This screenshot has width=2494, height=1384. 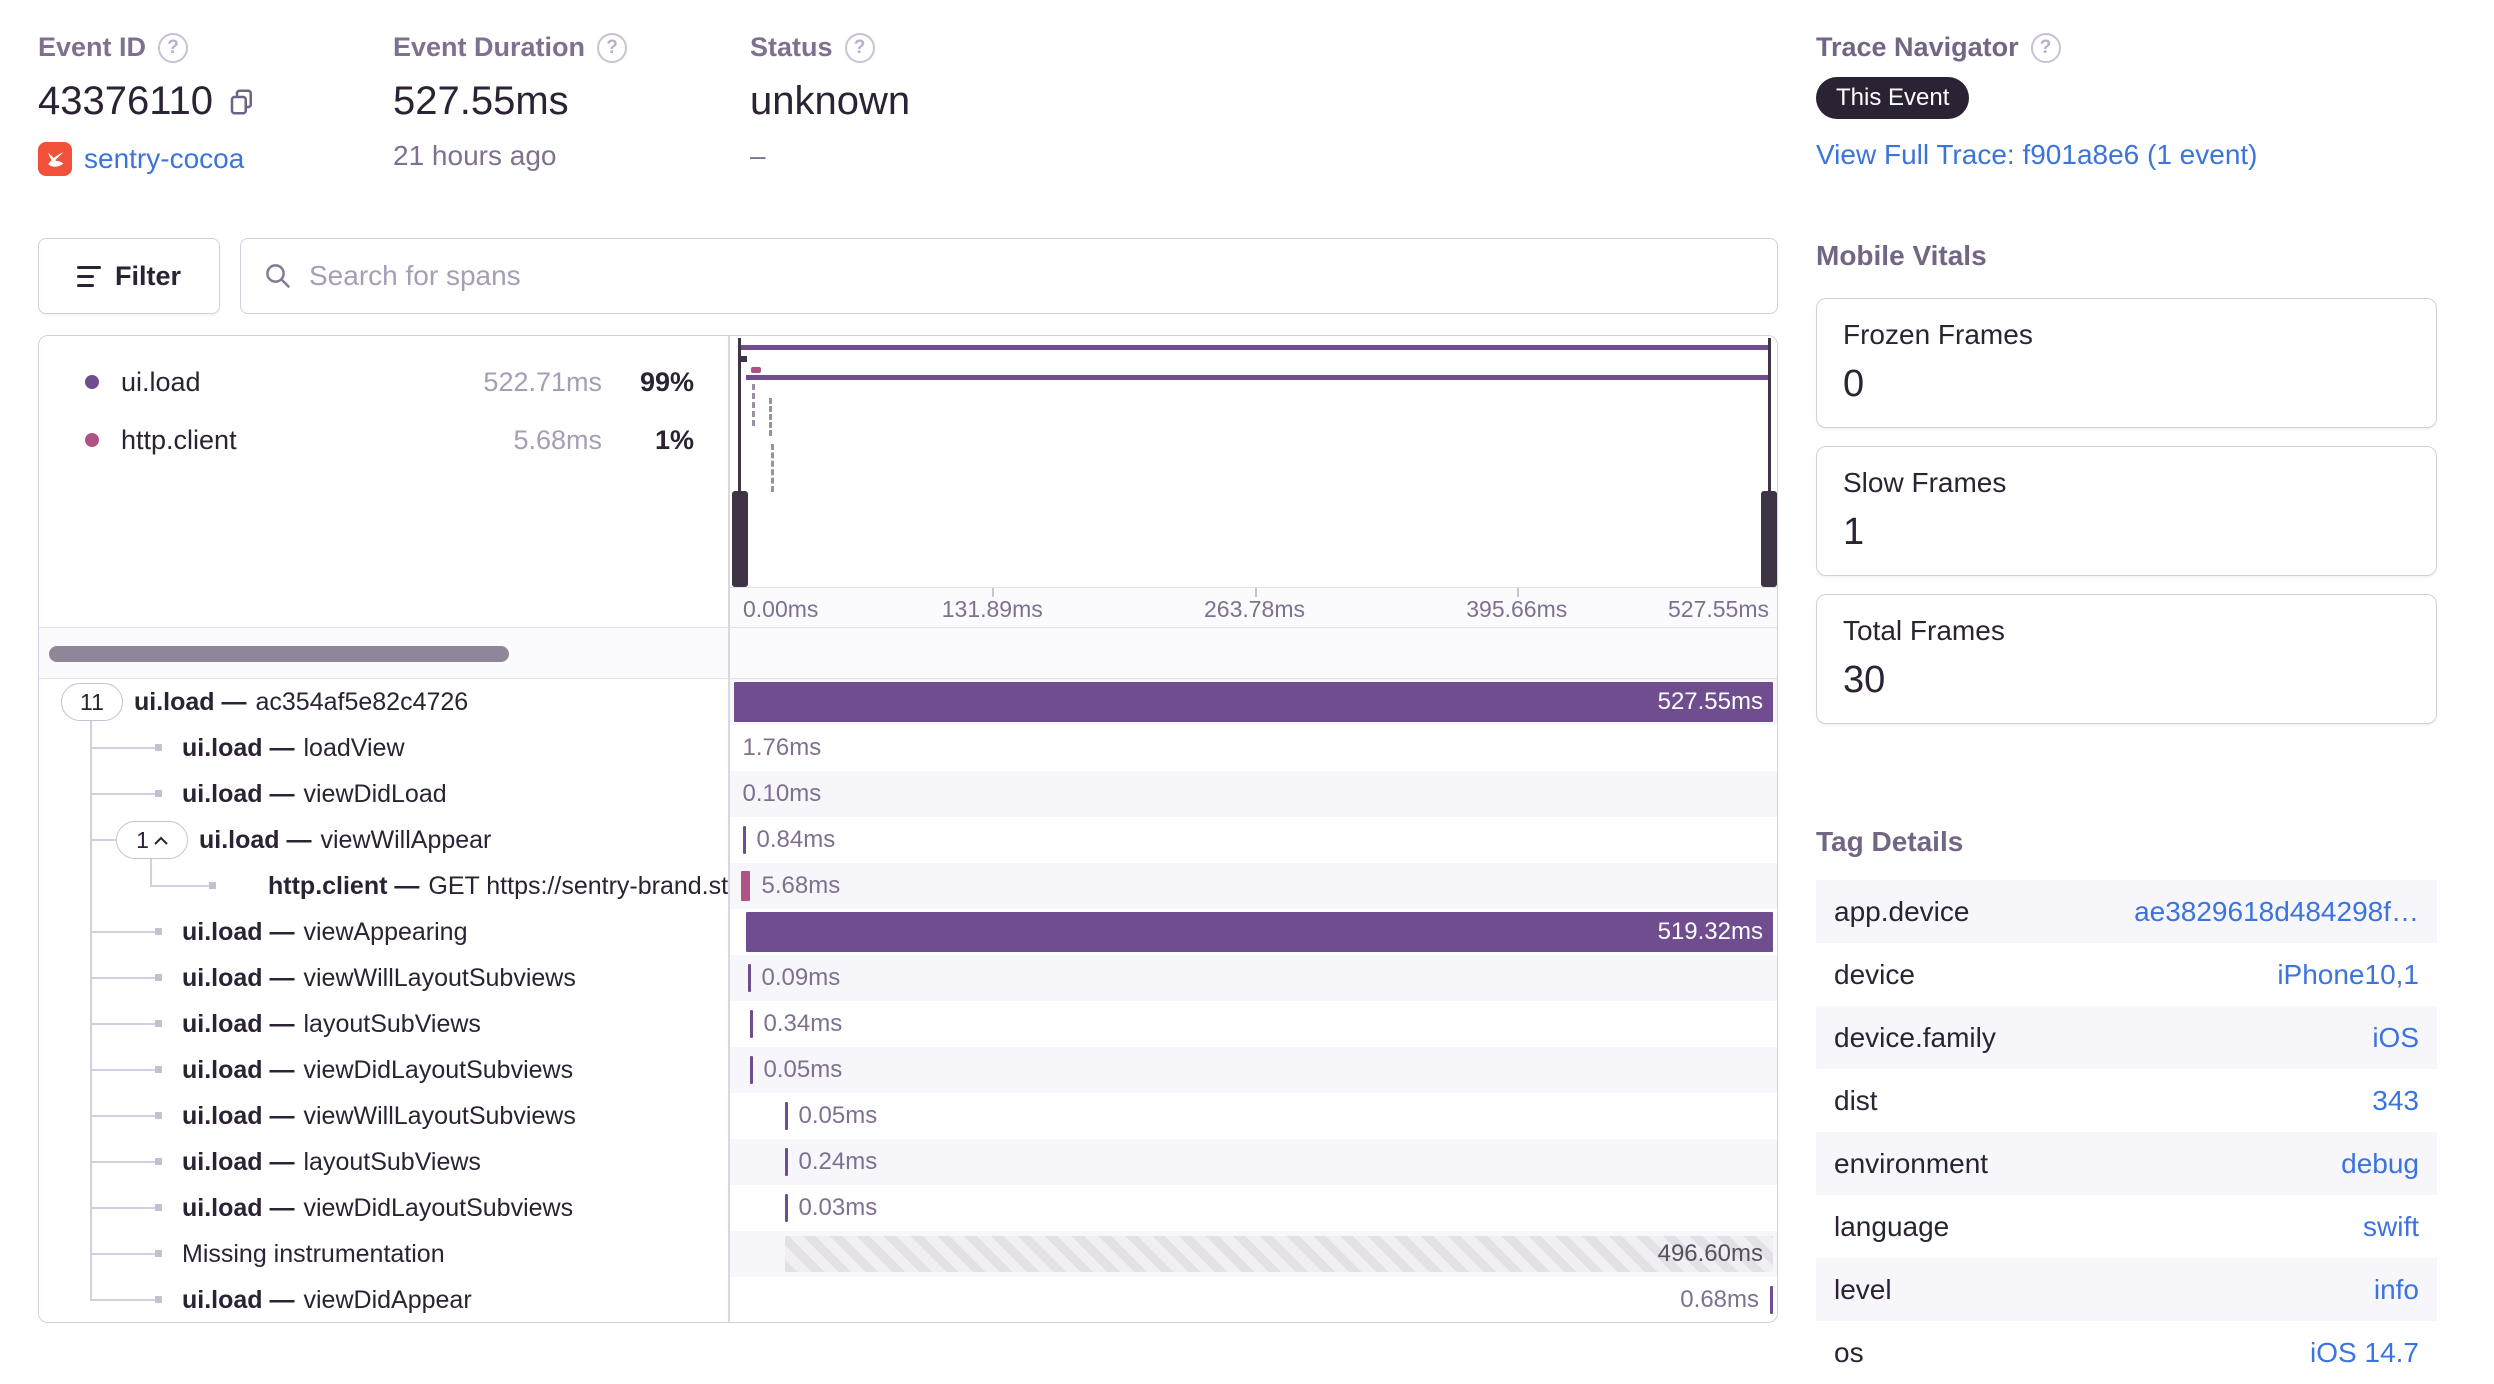 What do you see at coordinates (1253, 1162) in the screenshot?
I see `span-bar-row: 0.24ms` at bounding box center [1253, 1162].